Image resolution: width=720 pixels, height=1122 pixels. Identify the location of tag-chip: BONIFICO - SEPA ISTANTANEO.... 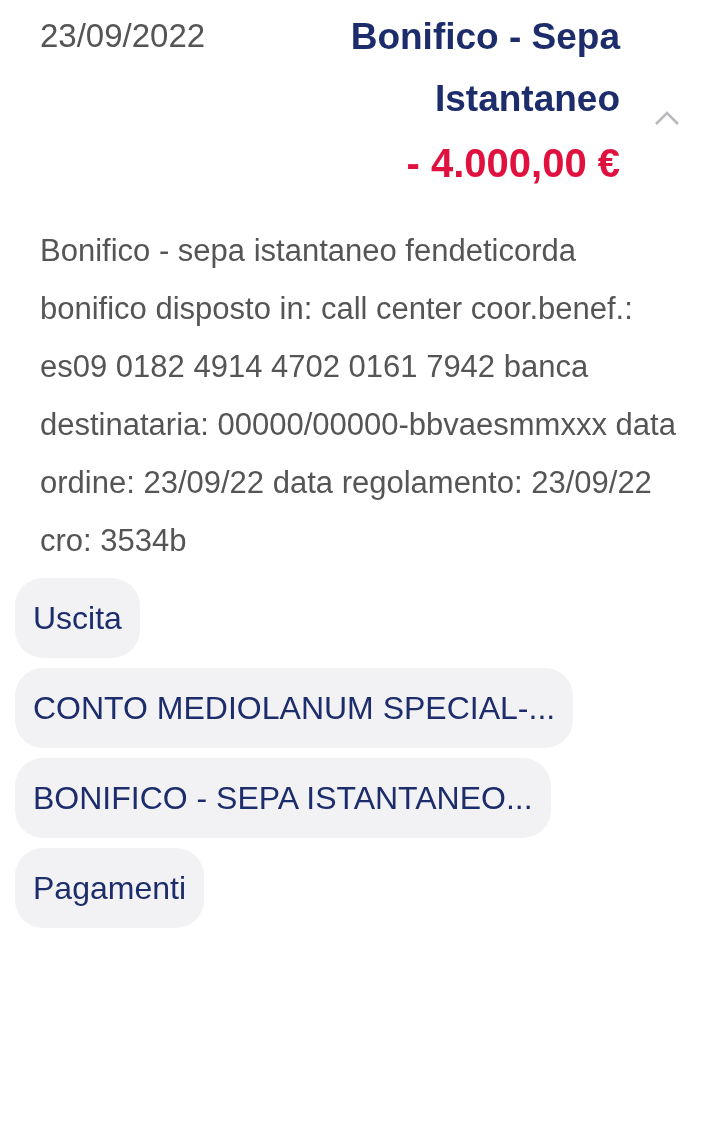
(283, 798).